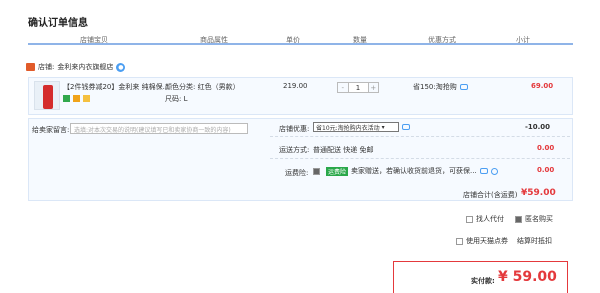  What do you see at coordinates (483, 281) in the screenshot?
I see `actual-pay-label: 实付款:` at bounding box center [483, 281].